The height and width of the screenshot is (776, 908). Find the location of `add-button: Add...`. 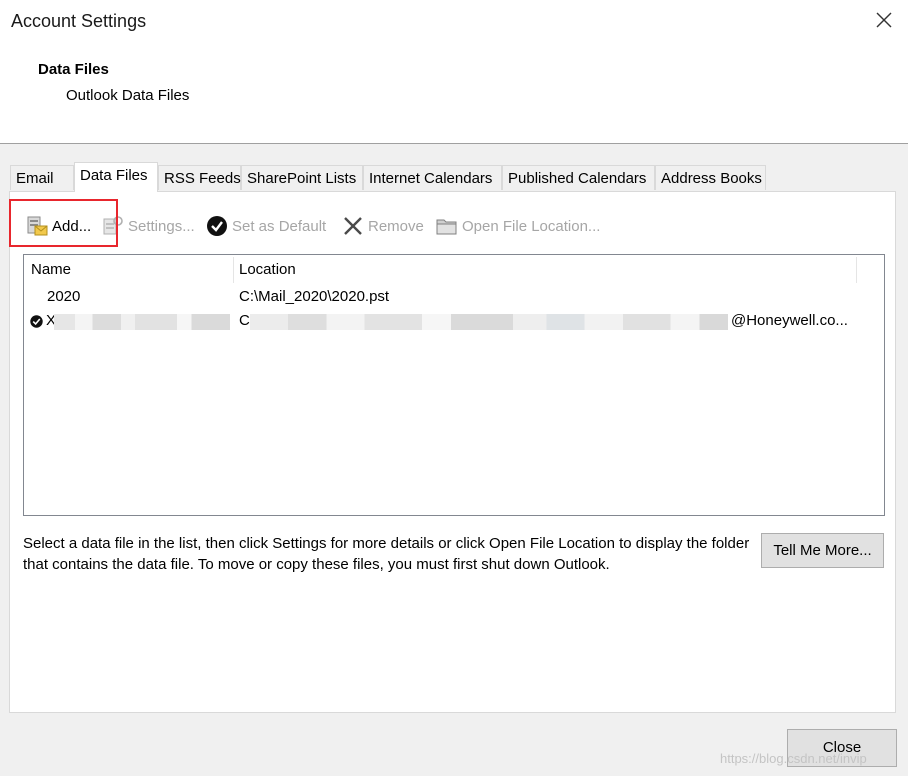

add-button: Add... is located at coordinates (58, 226).